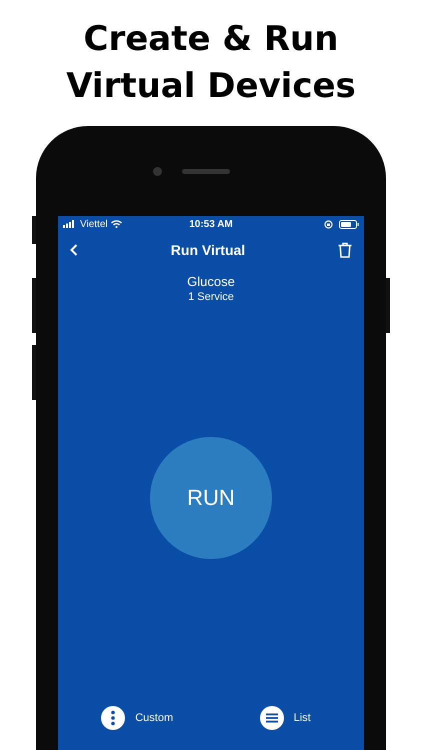 Image resolution: width=422 pixels, height=750 pixels. What do you see at coordinates (211, 297) in the screenshot?
I see `service-count: 1 Service` at bounding box center [211, 297].